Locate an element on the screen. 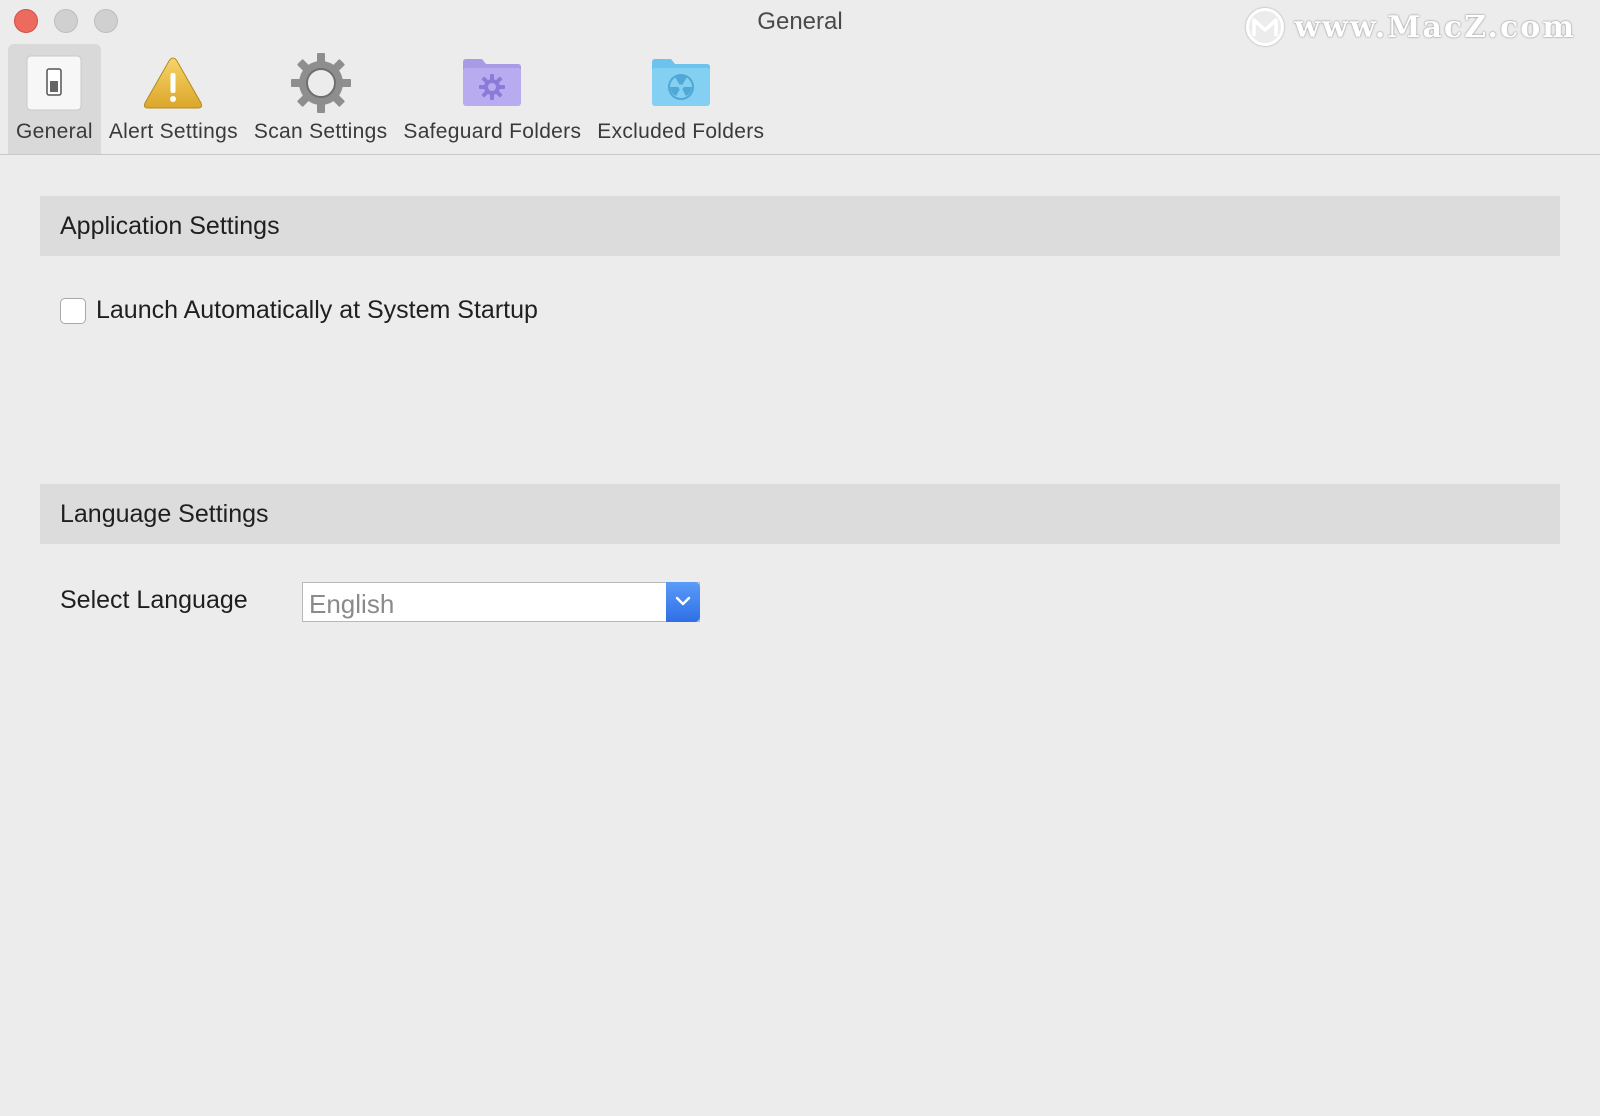 The image size is (1600, 1116). watermark-text: www.MacZ.com is located at coordinates (1435, 27).